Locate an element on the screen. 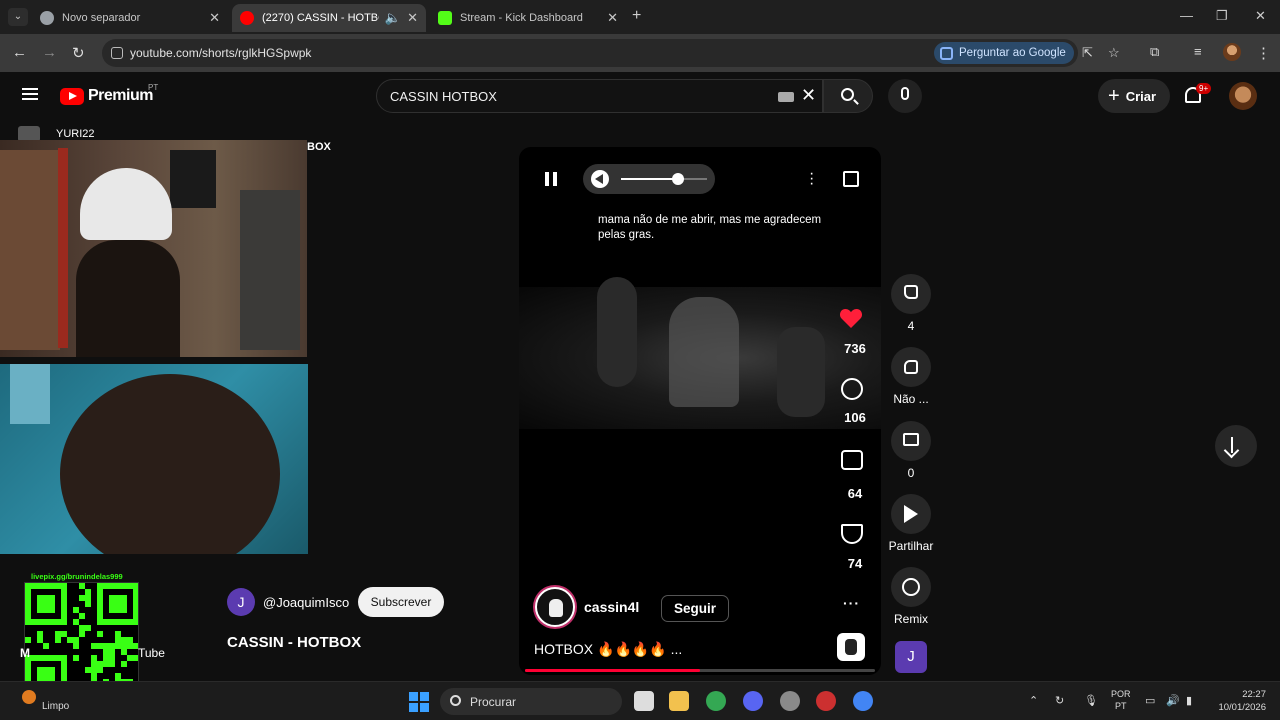 The height and width of the screenshot is (720, 1280). settings-icon is located at coordinates (790, 701).